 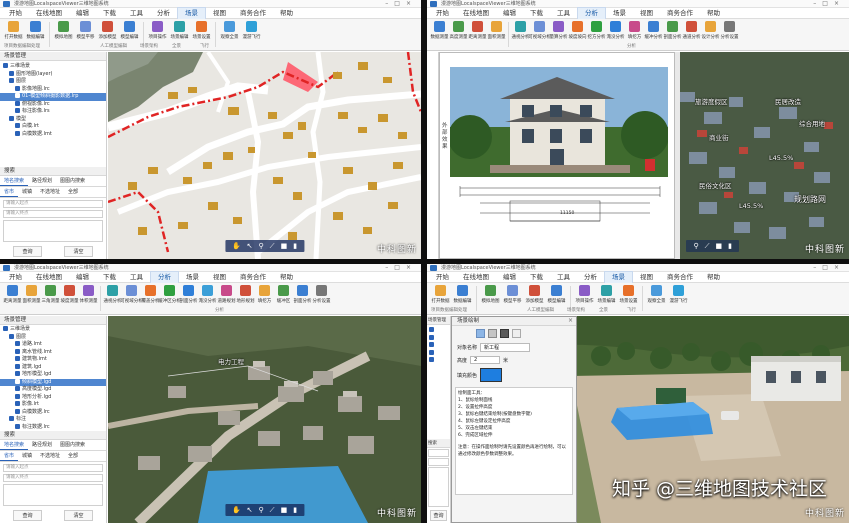 What do you see at coordinates (72, 445) in the screenshot?
I see `tab-in-map: 图图内搜索` at bounding box center [72, 445].